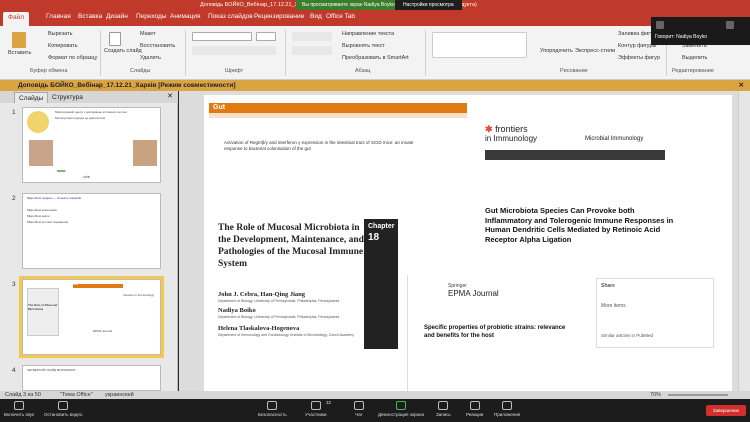 Image resolution: width=750 pixels, height=422 pixels. I want to click on close-icon: ✕, so click(741, 85).